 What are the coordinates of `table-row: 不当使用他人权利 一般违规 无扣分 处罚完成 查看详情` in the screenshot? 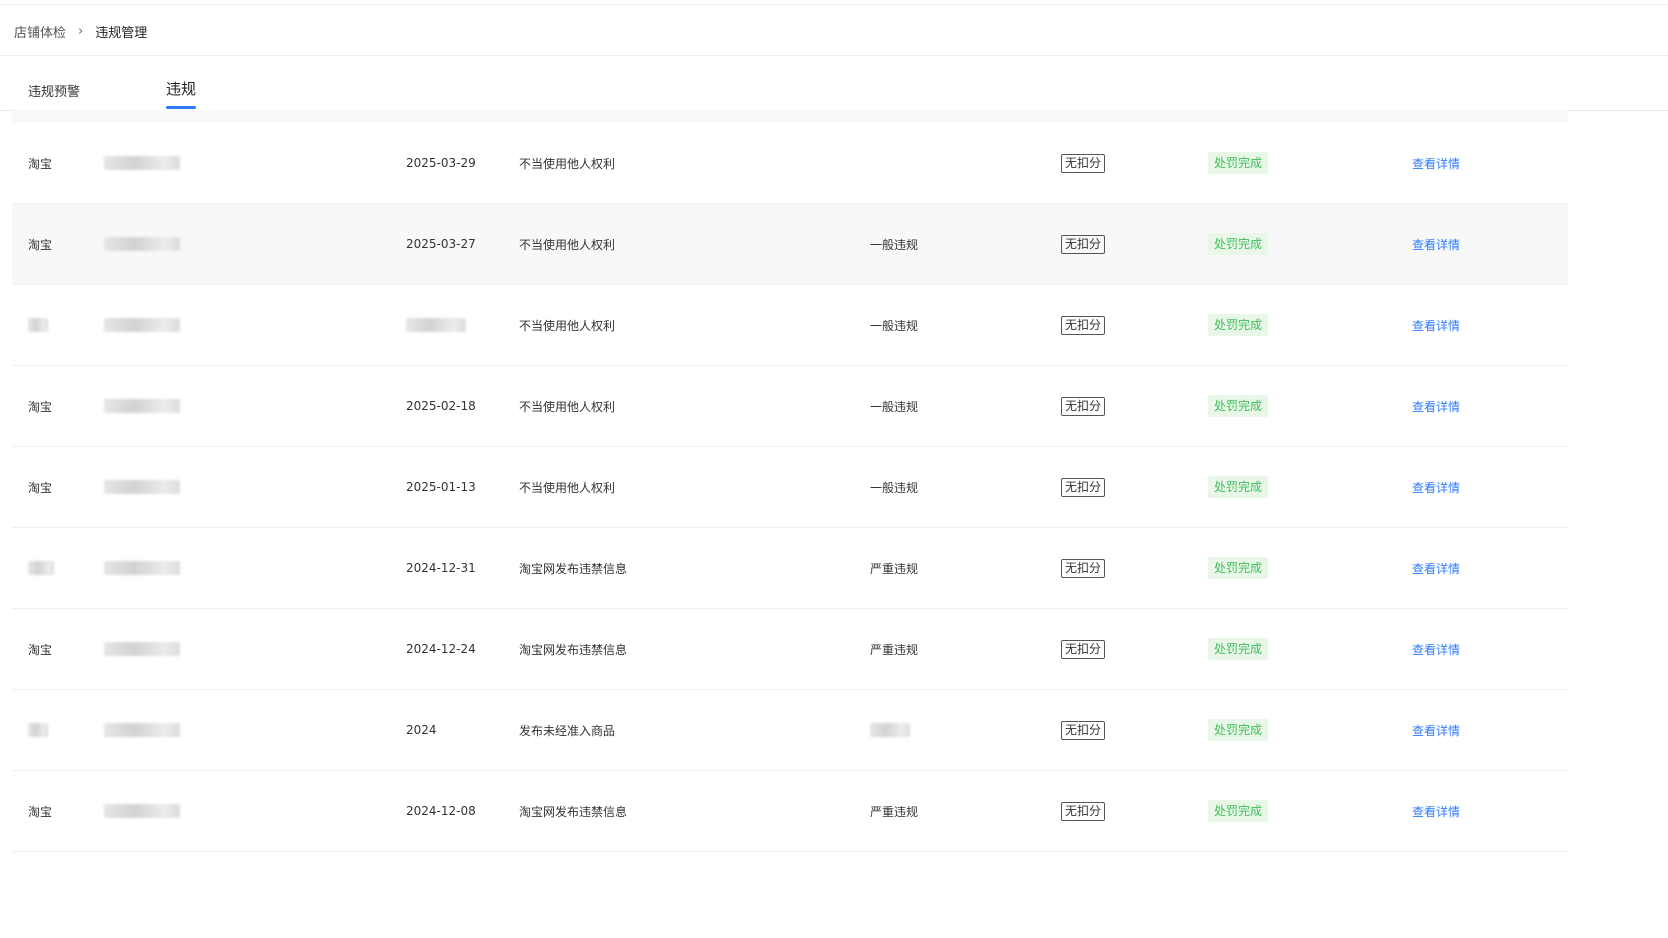 It's located at (790, 325).